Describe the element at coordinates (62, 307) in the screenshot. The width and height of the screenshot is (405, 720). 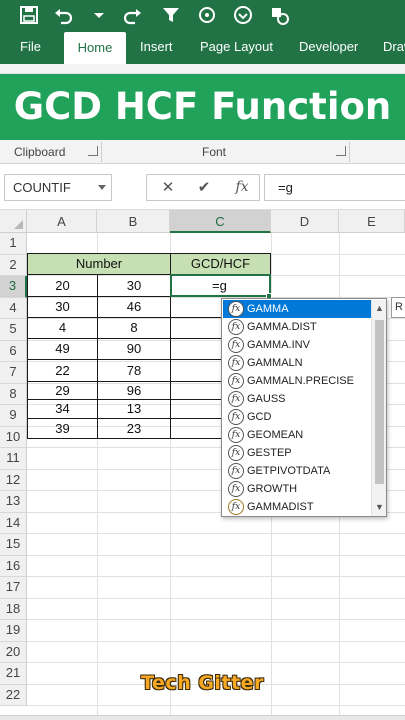
I see `table-cell-a: 30` at that location.